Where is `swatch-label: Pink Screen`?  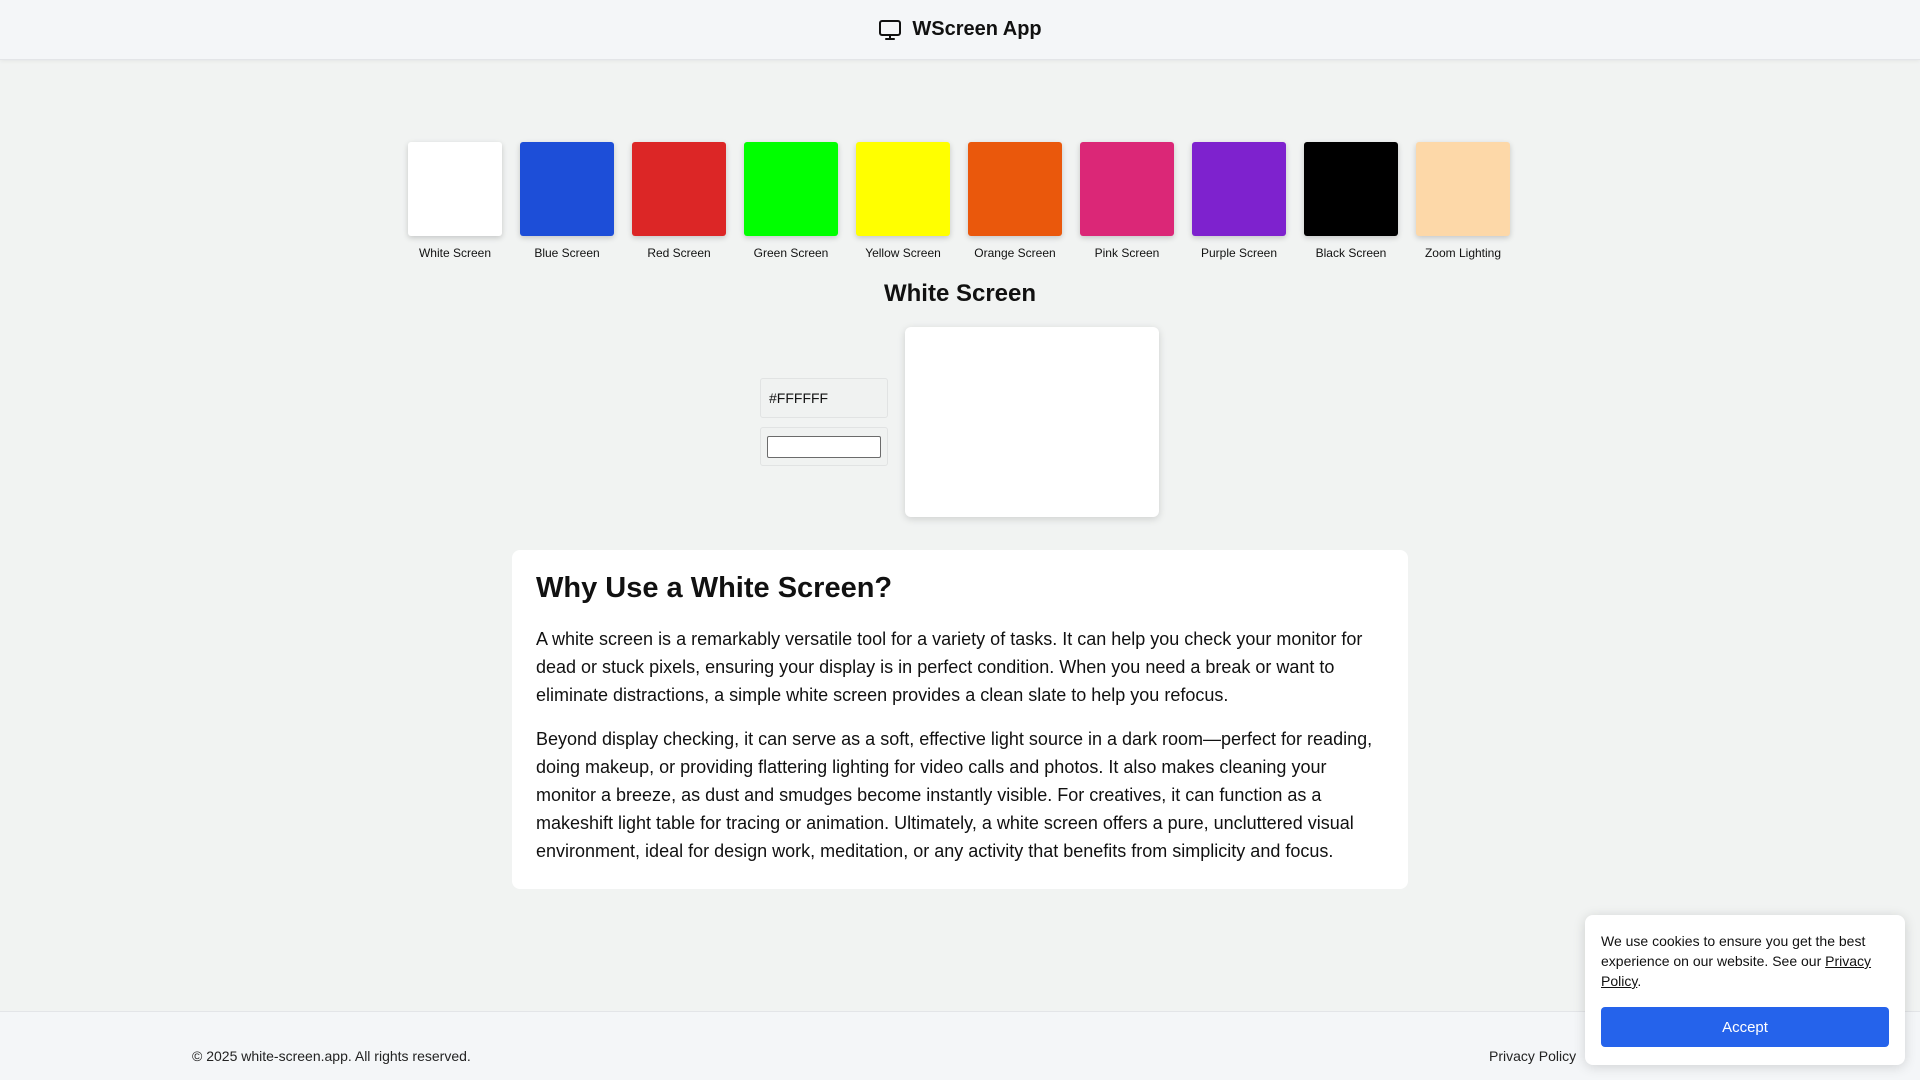
swatch-label: Pink Screen is located at coordinates (1127, 253).